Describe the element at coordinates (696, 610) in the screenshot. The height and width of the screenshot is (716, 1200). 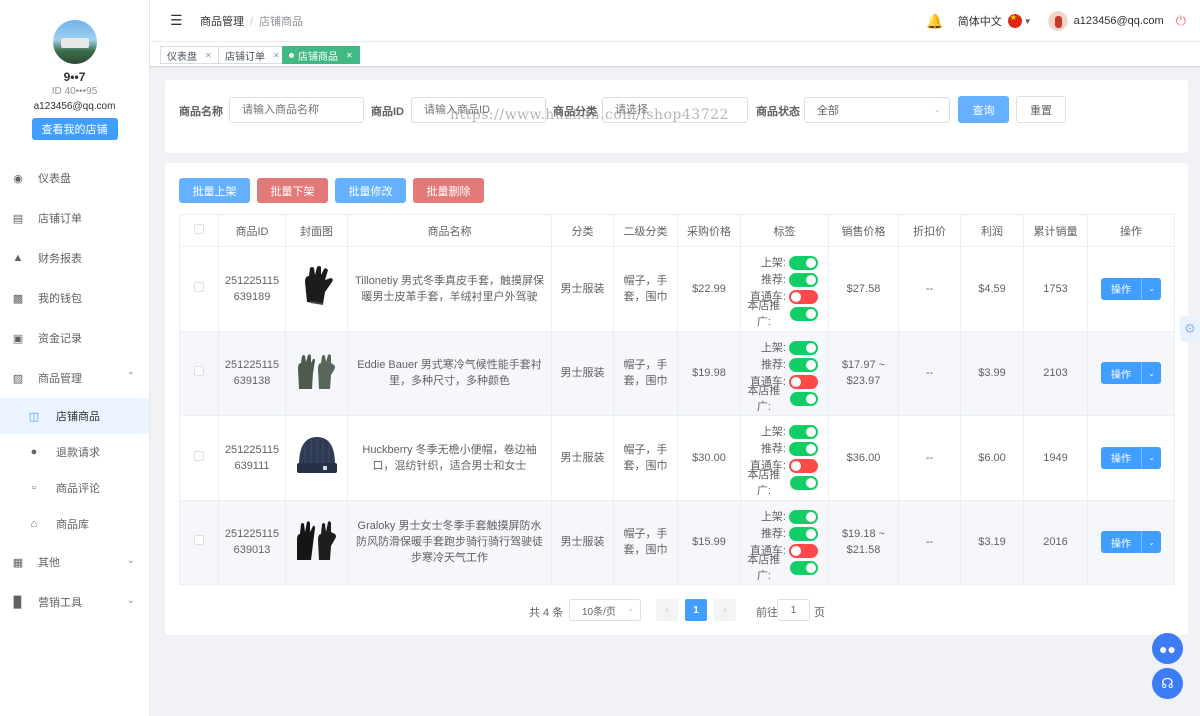
I see `page-number-button: 1` at that location.